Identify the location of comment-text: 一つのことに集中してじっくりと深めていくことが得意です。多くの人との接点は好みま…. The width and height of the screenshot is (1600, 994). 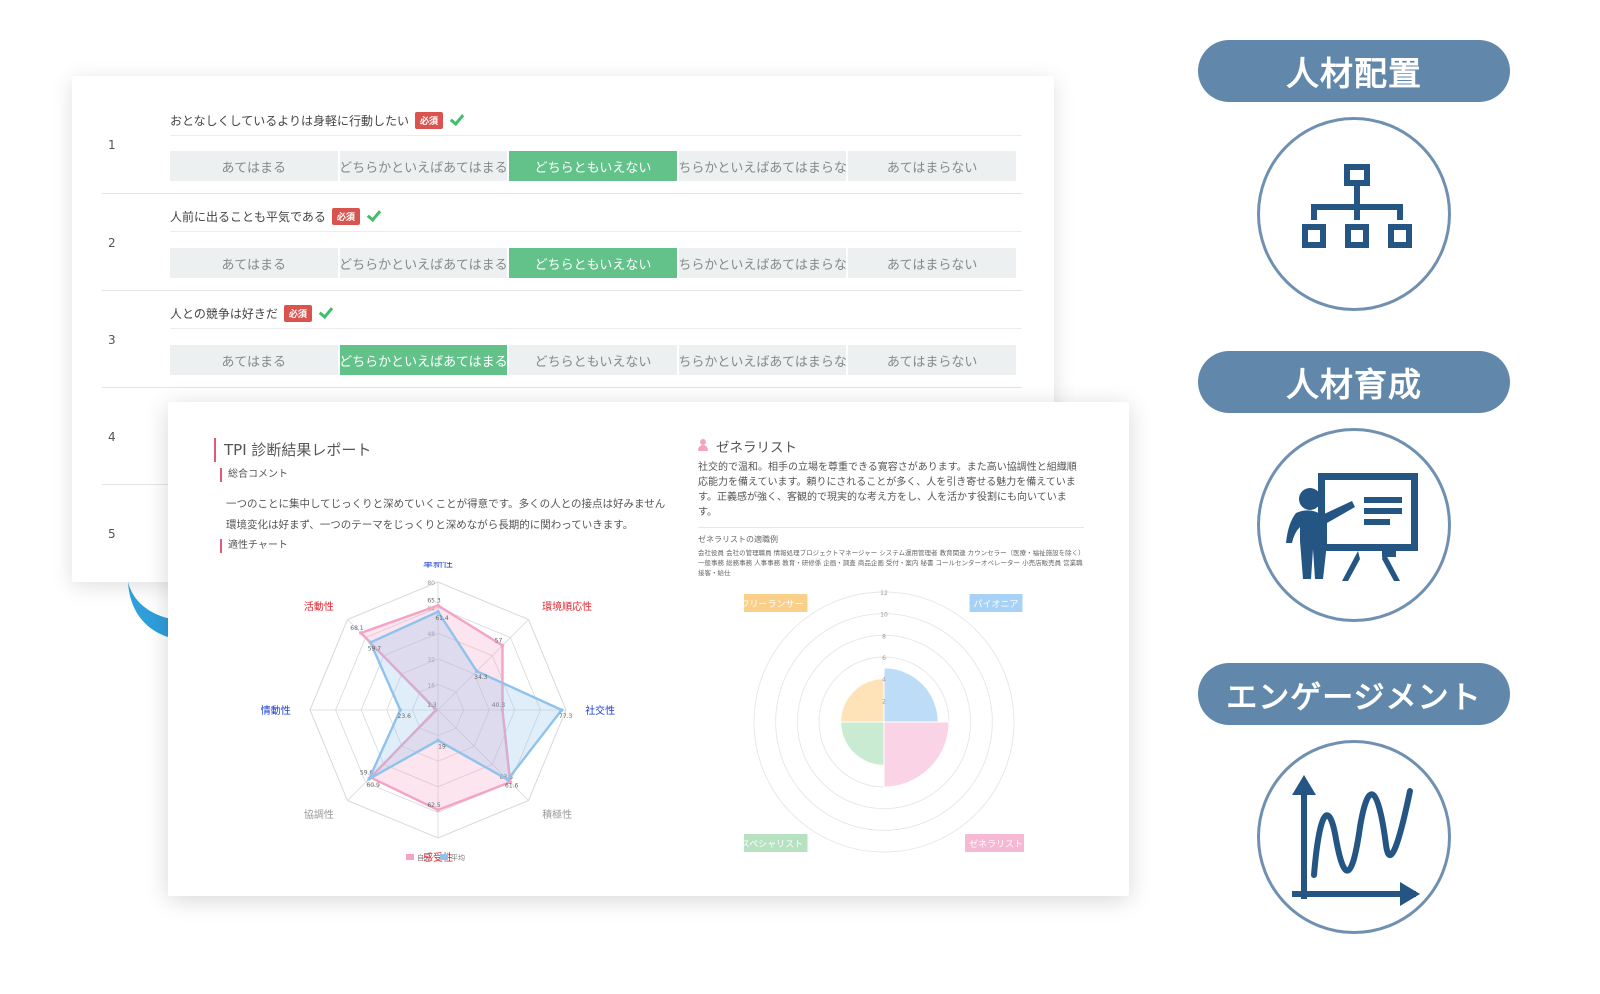
(451, 515).